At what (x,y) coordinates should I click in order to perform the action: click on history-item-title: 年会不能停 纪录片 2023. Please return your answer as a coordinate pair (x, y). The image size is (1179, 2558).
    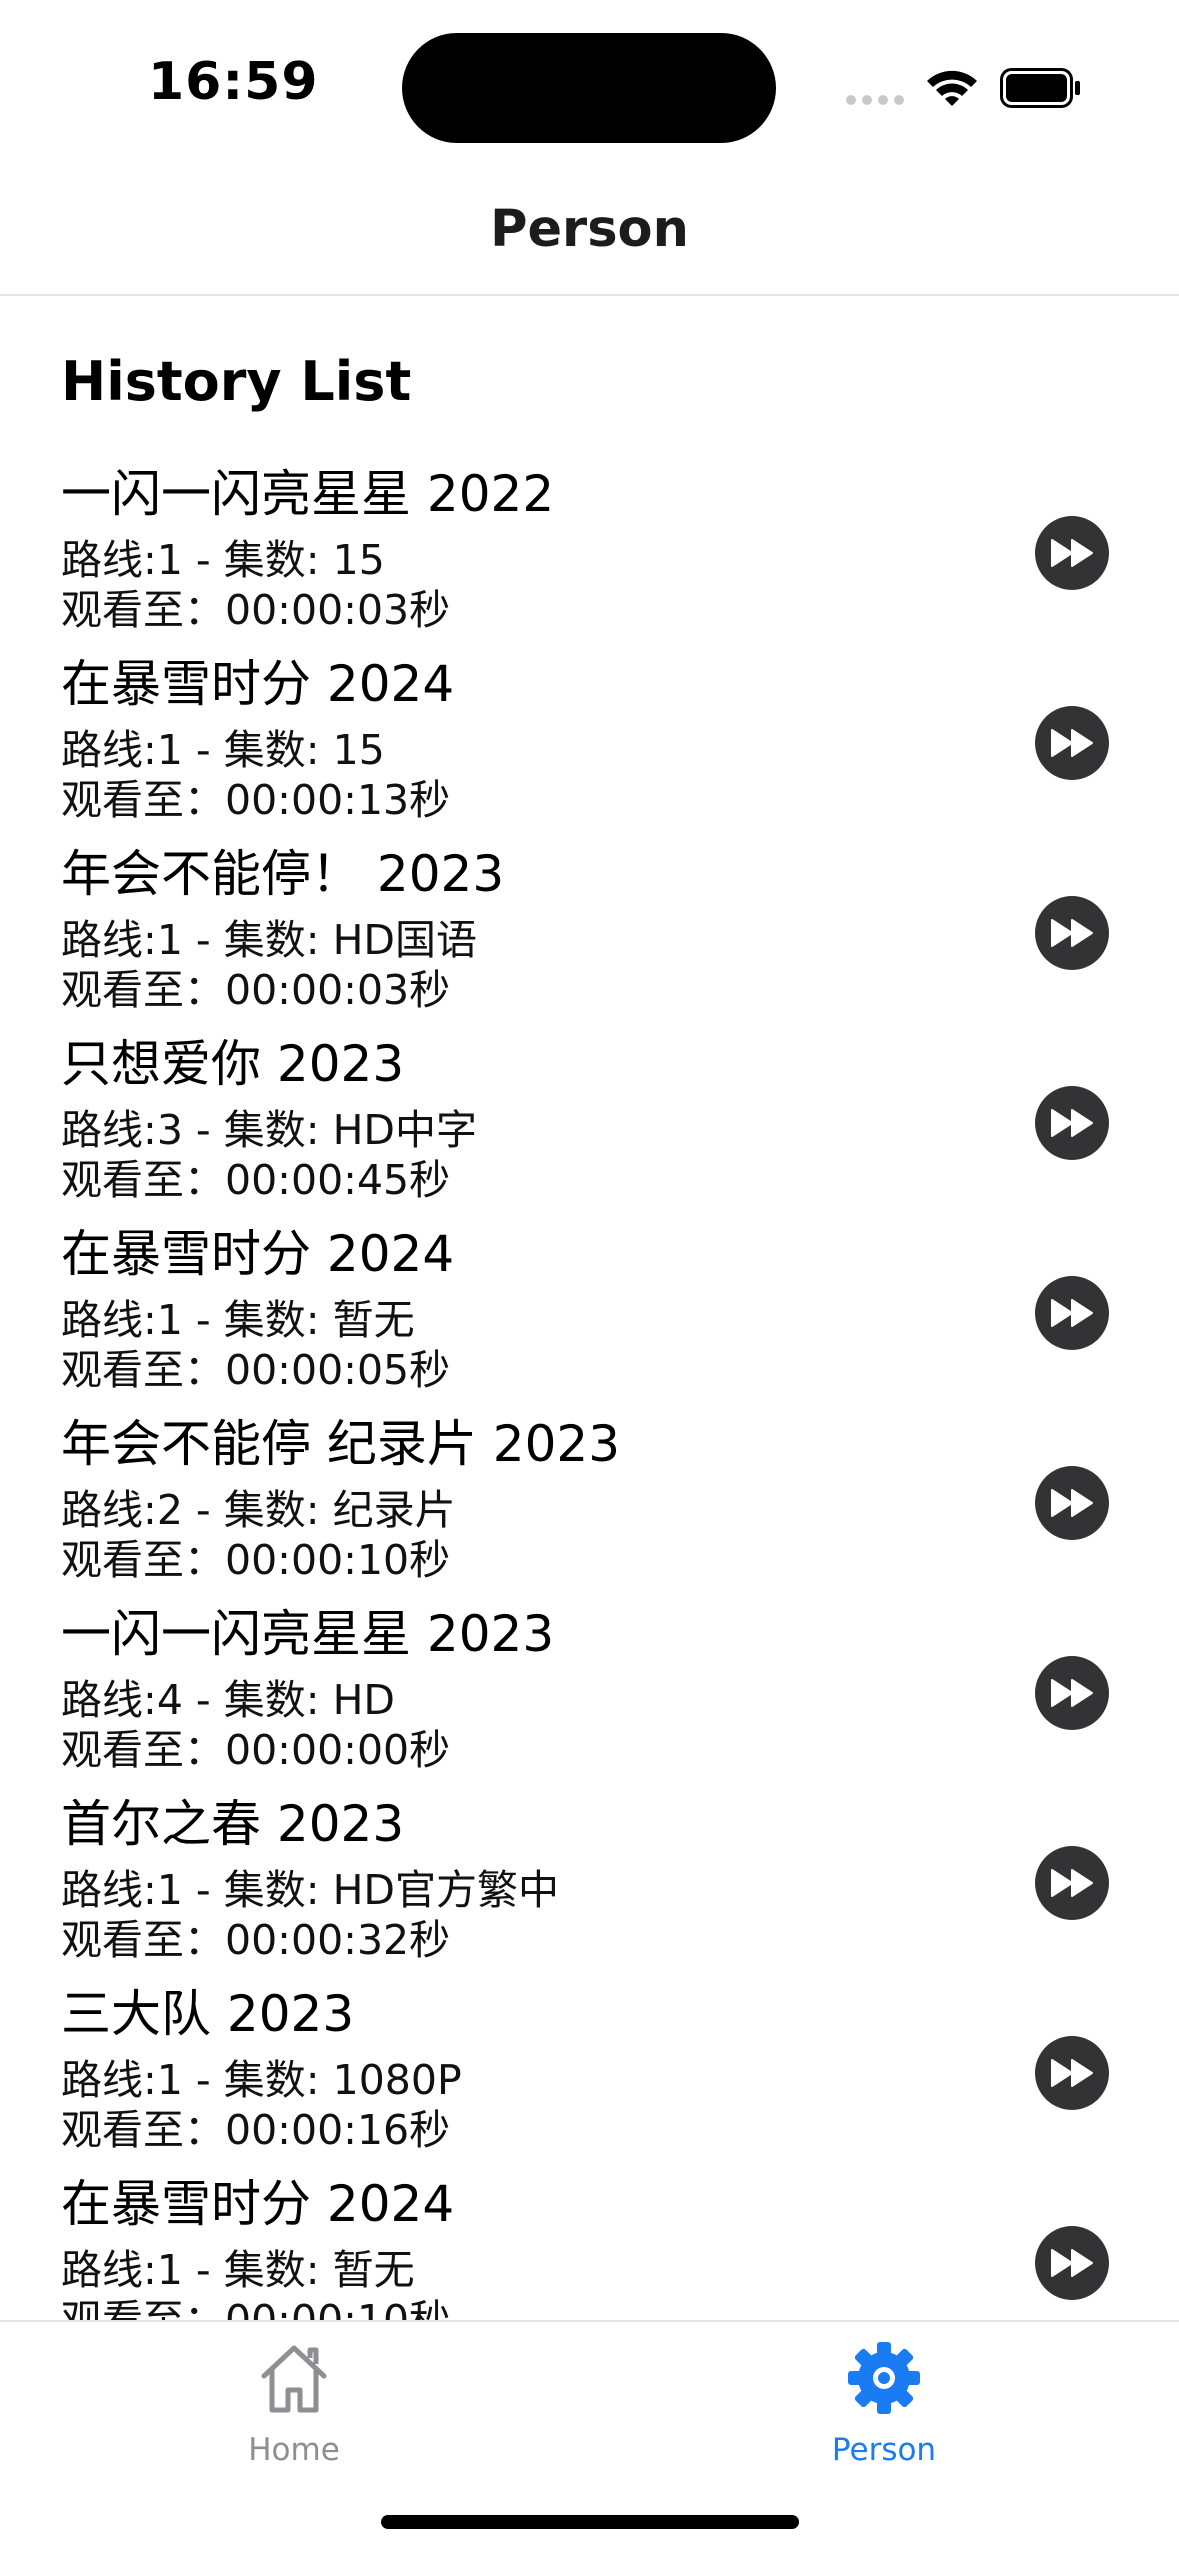
    Looking at the image, I should click on (341, 1444).